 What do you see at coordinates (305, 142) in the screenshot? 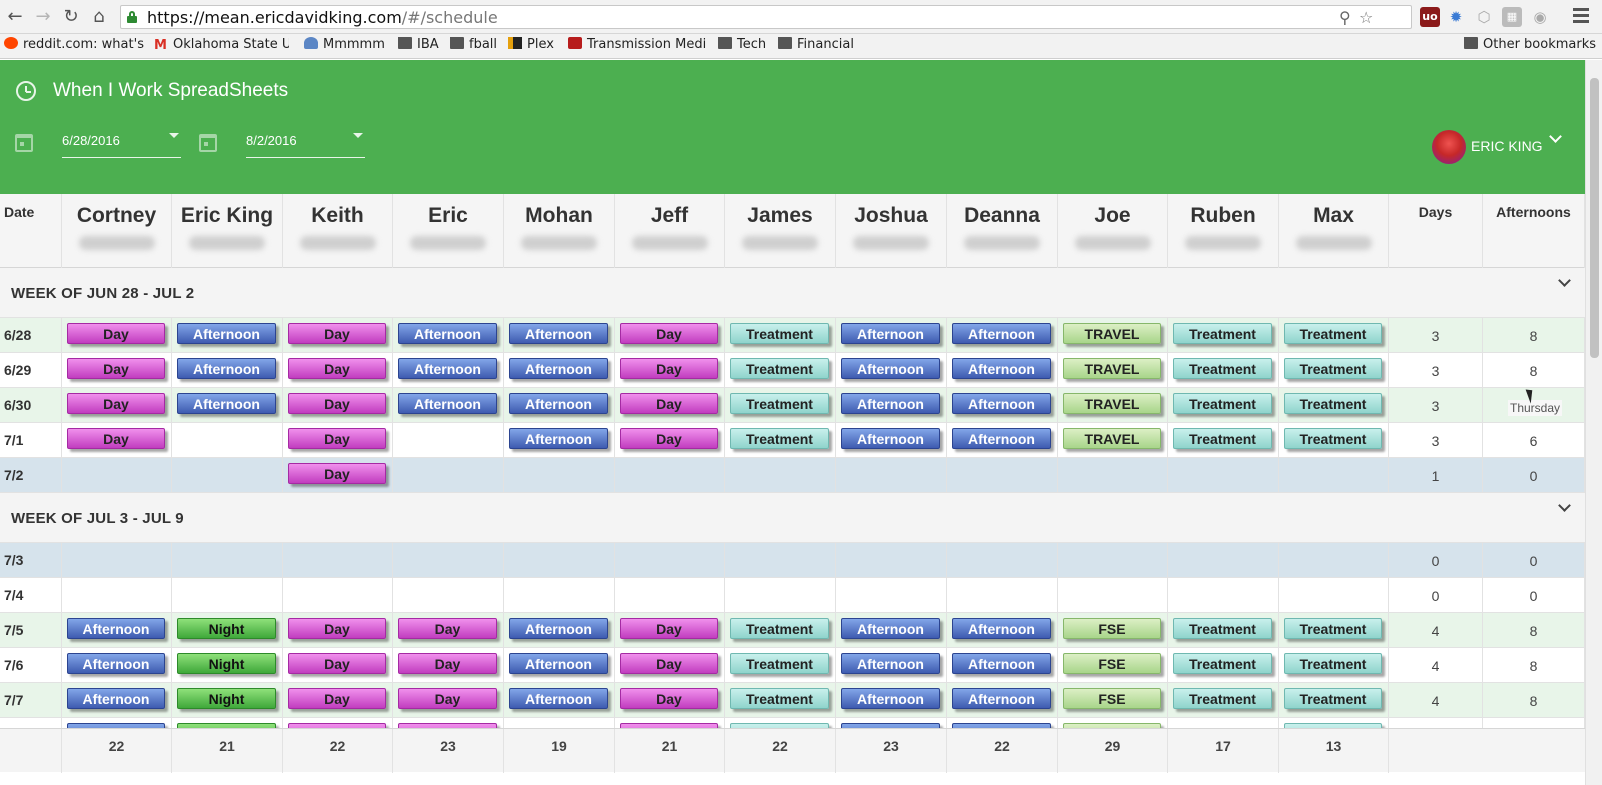
I see `end-date-field: 8/2/2016` at bounding box center [305, 142].